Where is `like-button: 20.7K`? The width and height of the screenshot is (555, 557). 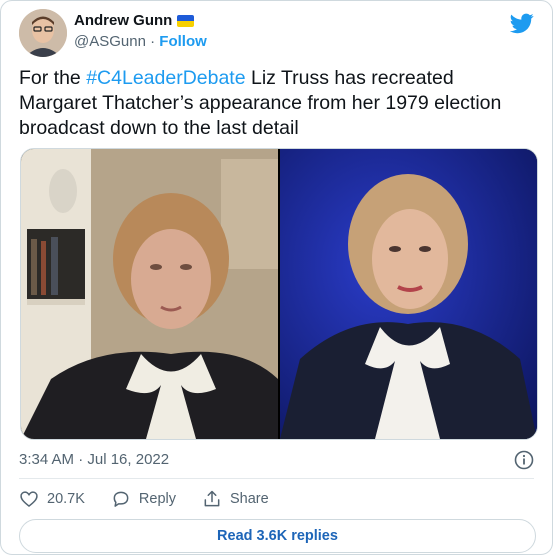
like-button: 20.7K is located at coordinates (52, 499).